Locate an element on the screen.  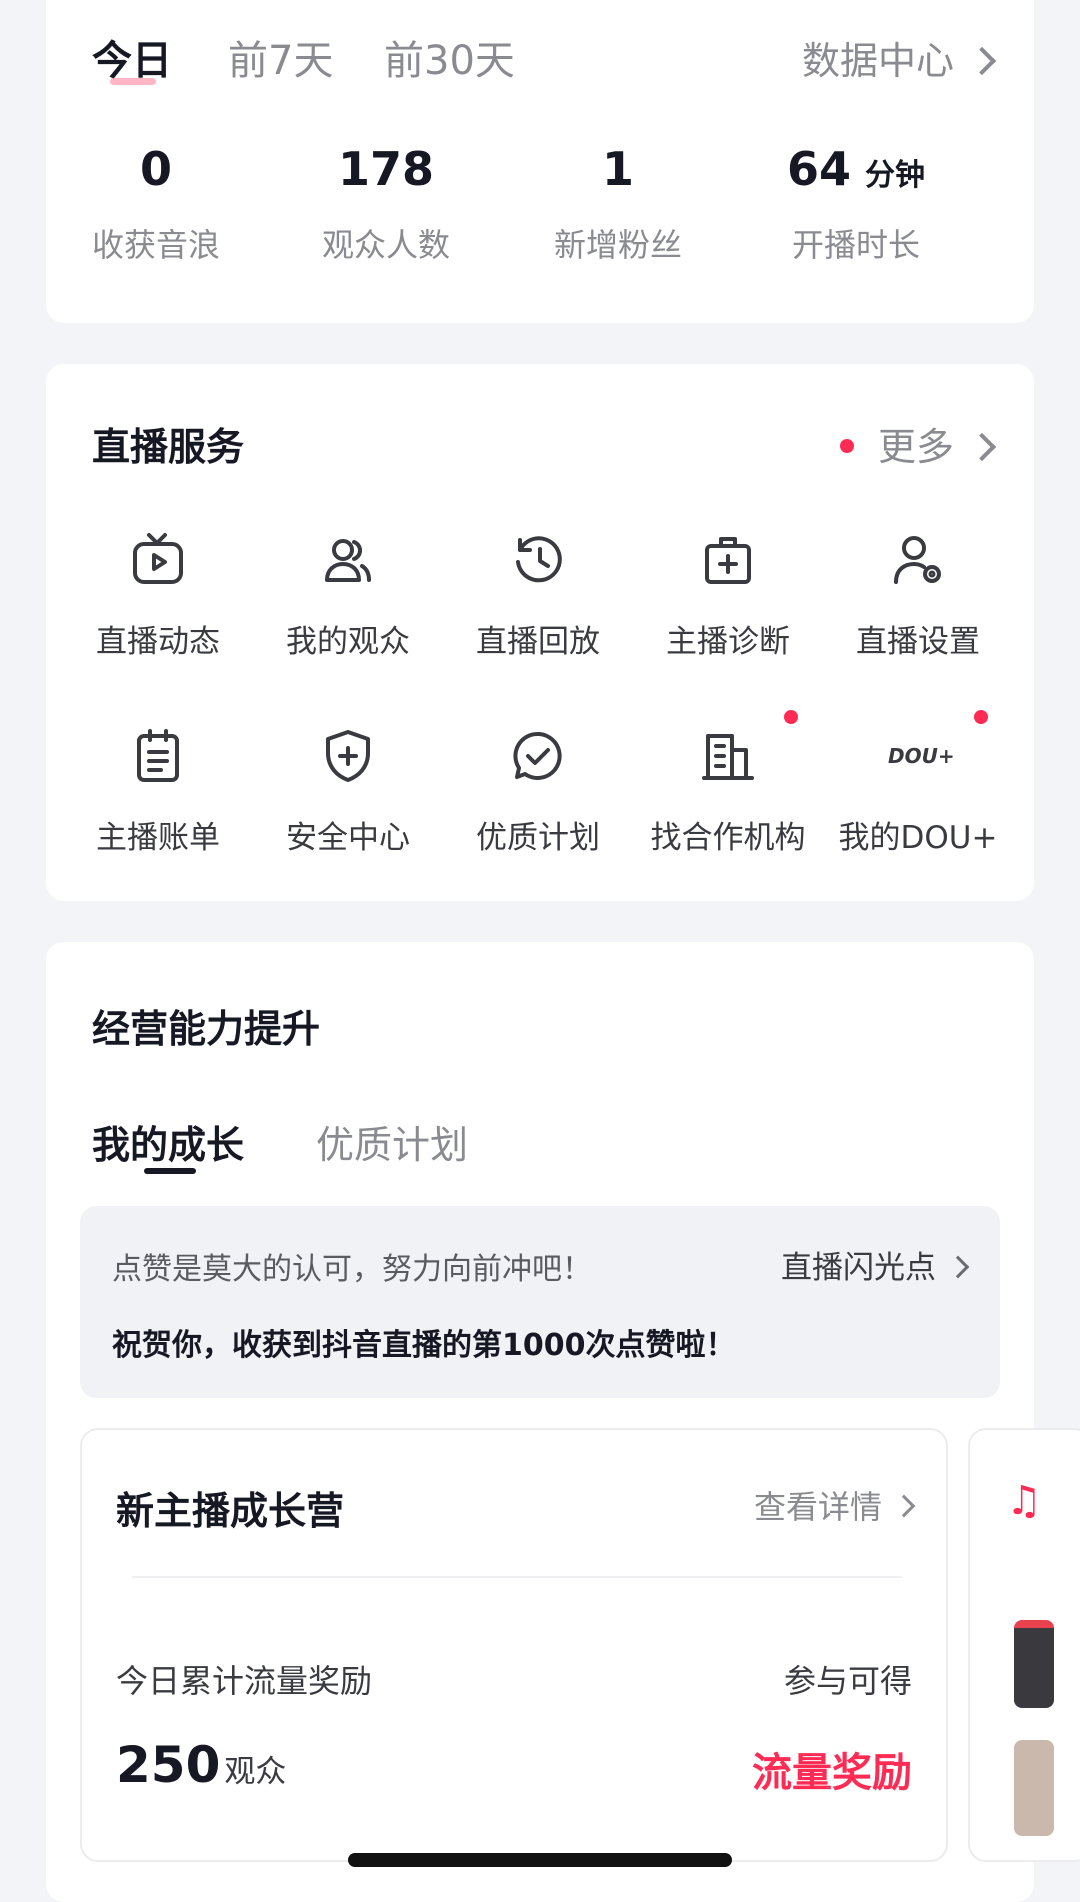
service-my-audience: 我的观众 is located at coordinates (348, 595).